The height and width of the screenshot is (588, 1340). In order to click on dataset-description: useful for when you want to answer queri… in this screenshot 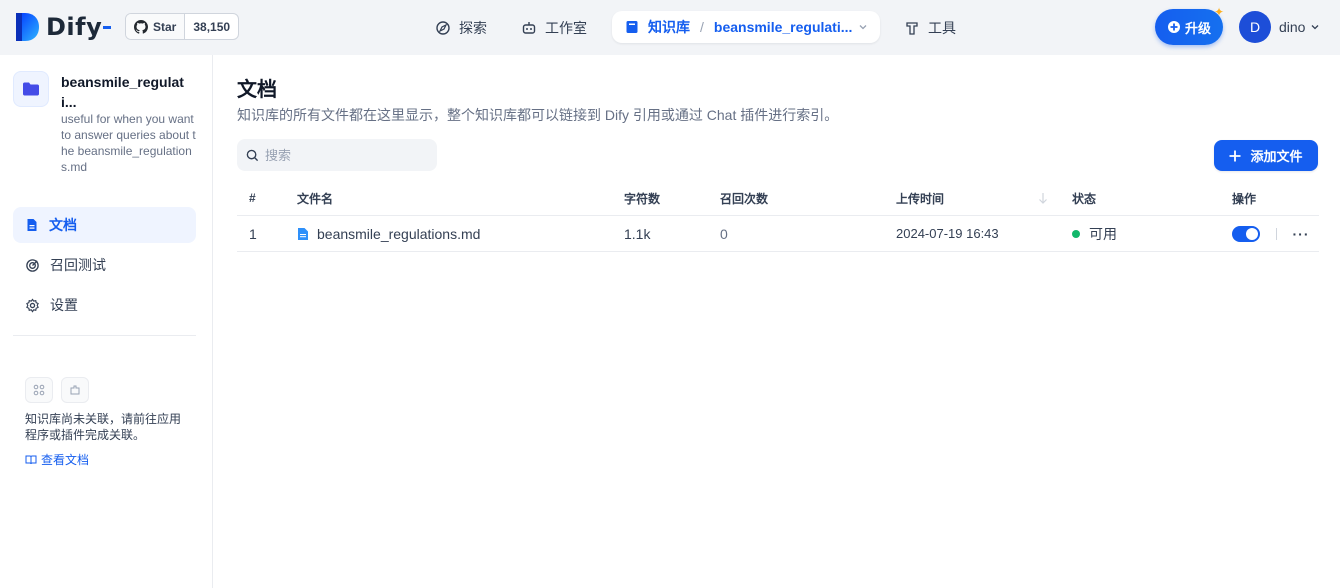, I will do `click(128, 143)`.